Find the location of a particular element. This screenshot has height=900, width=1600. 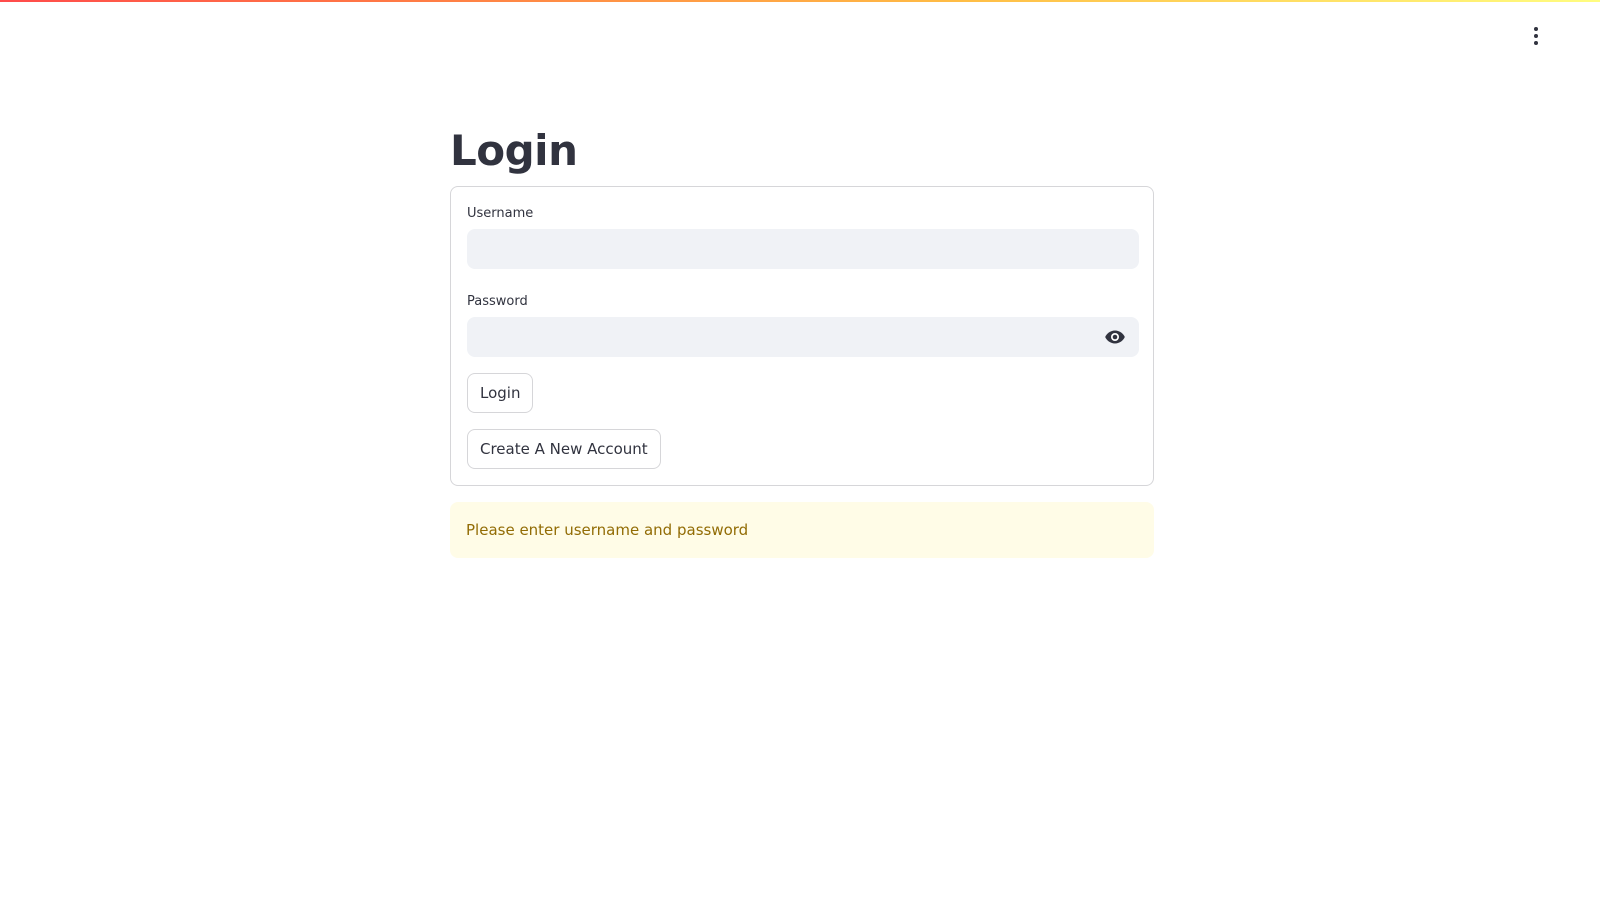

password-group: Password is located at coordinates (803, 324).